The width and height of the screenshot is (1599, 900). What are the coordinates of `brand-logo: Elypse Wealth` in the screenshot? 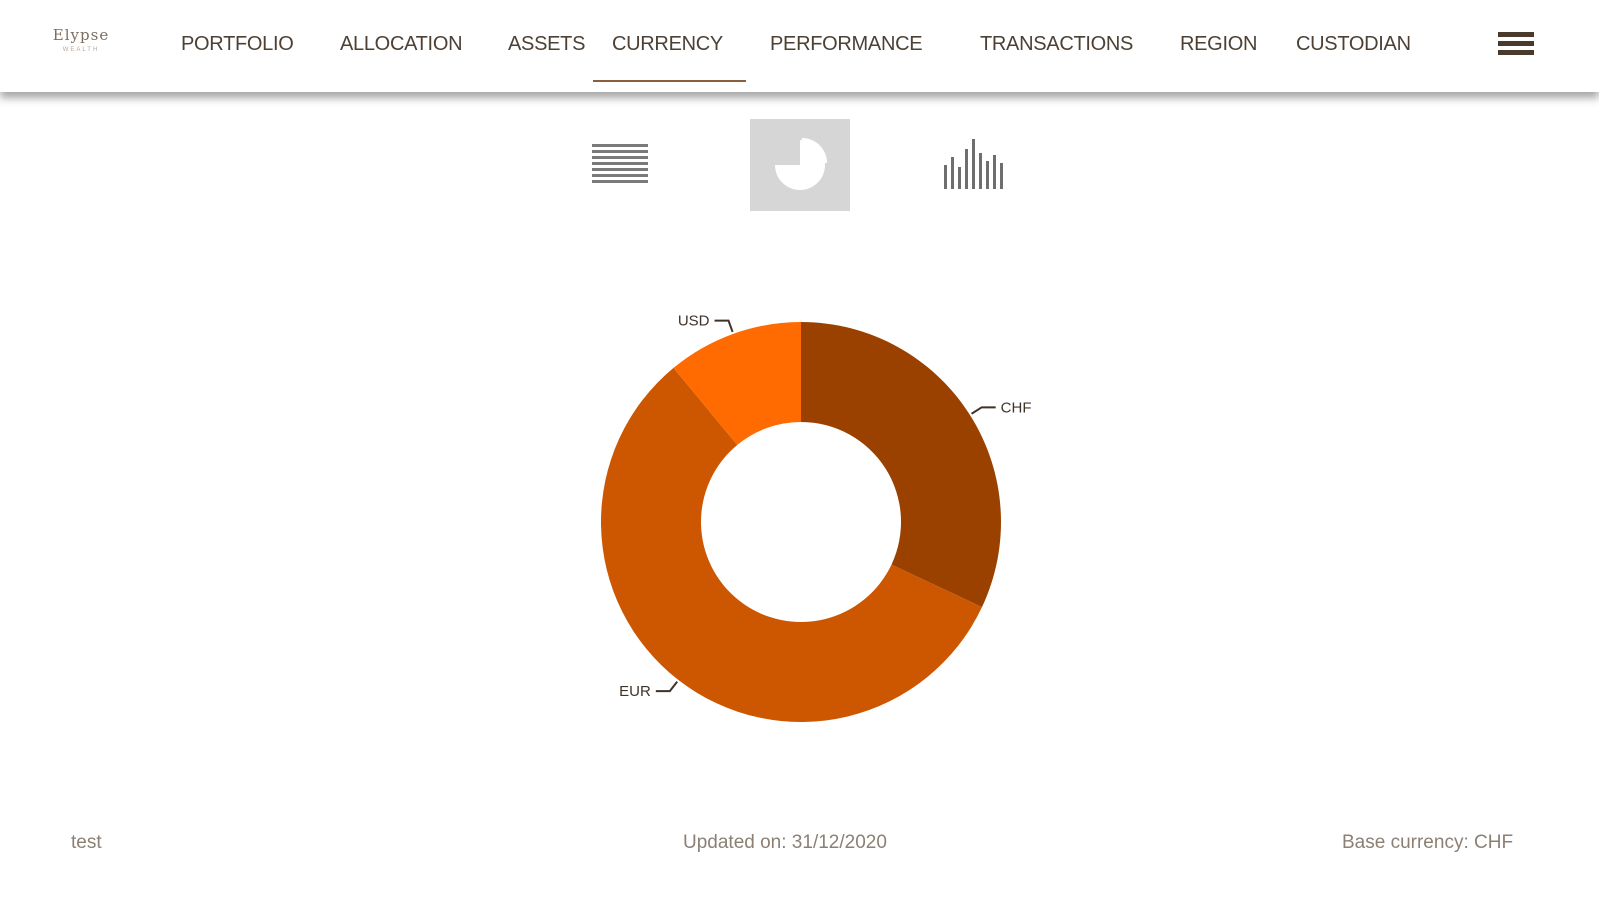 It's located at (81, 46).